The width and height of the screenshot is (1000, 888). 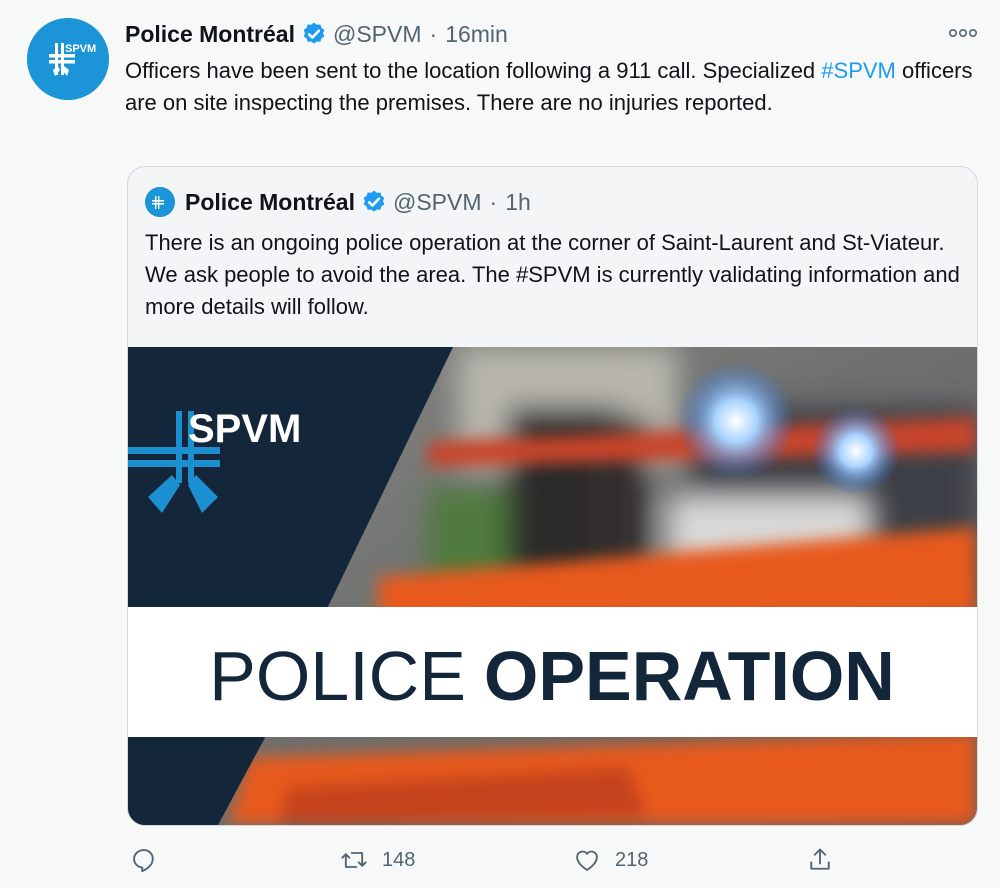 What do you see at coordinates (552, 676) in the screenshot?
I see `svg-text:POLICEOPERATION: POLICE OPERATION` at bounding box center [552, 676].